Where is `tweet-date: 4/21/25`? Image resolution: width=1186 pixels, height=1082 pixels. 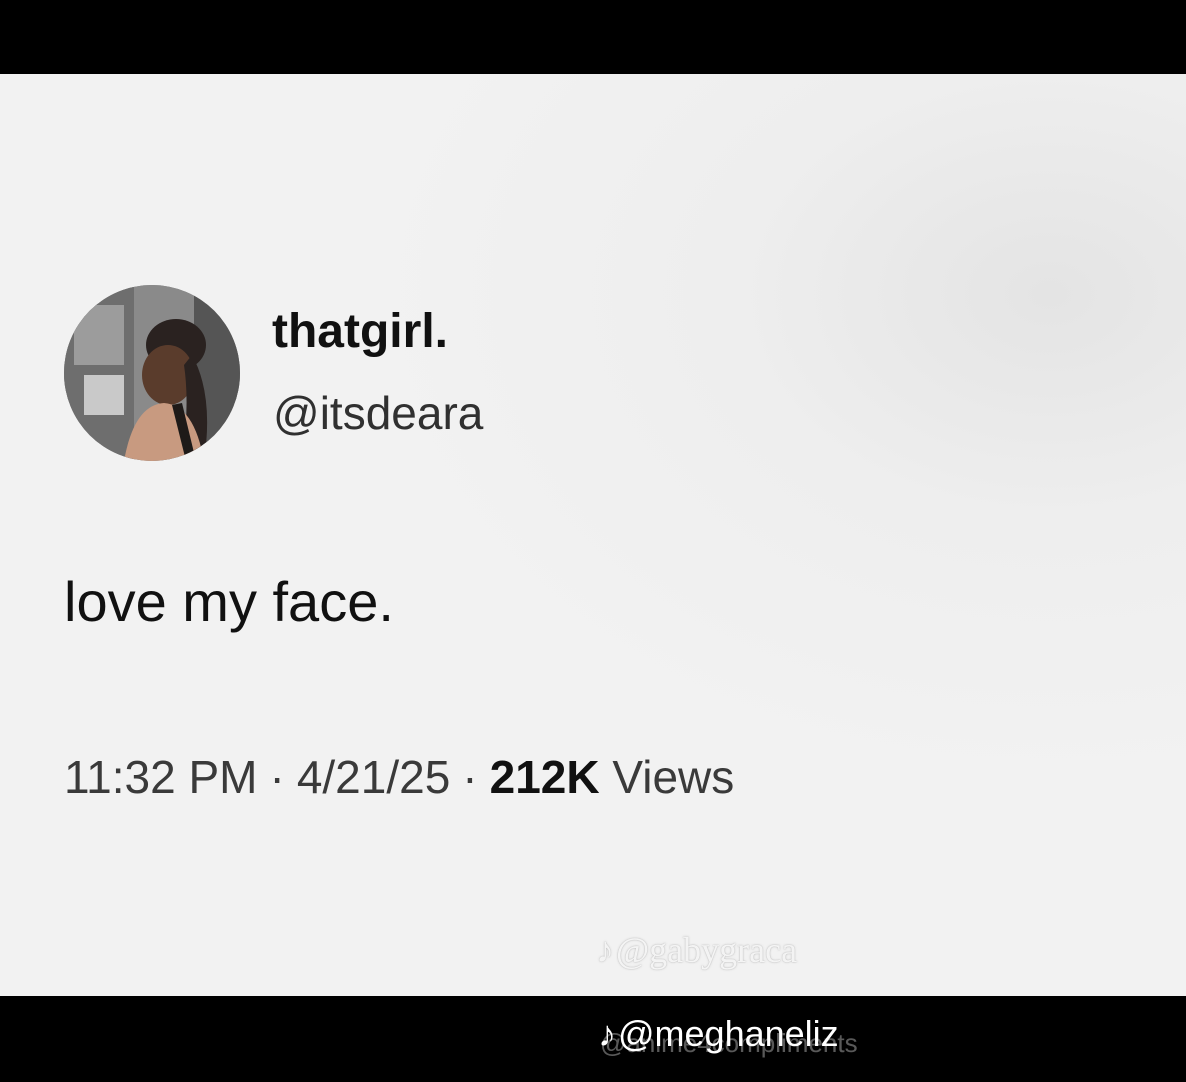 tweet-date: 4/21/25 is located at coordinates (373, 777).